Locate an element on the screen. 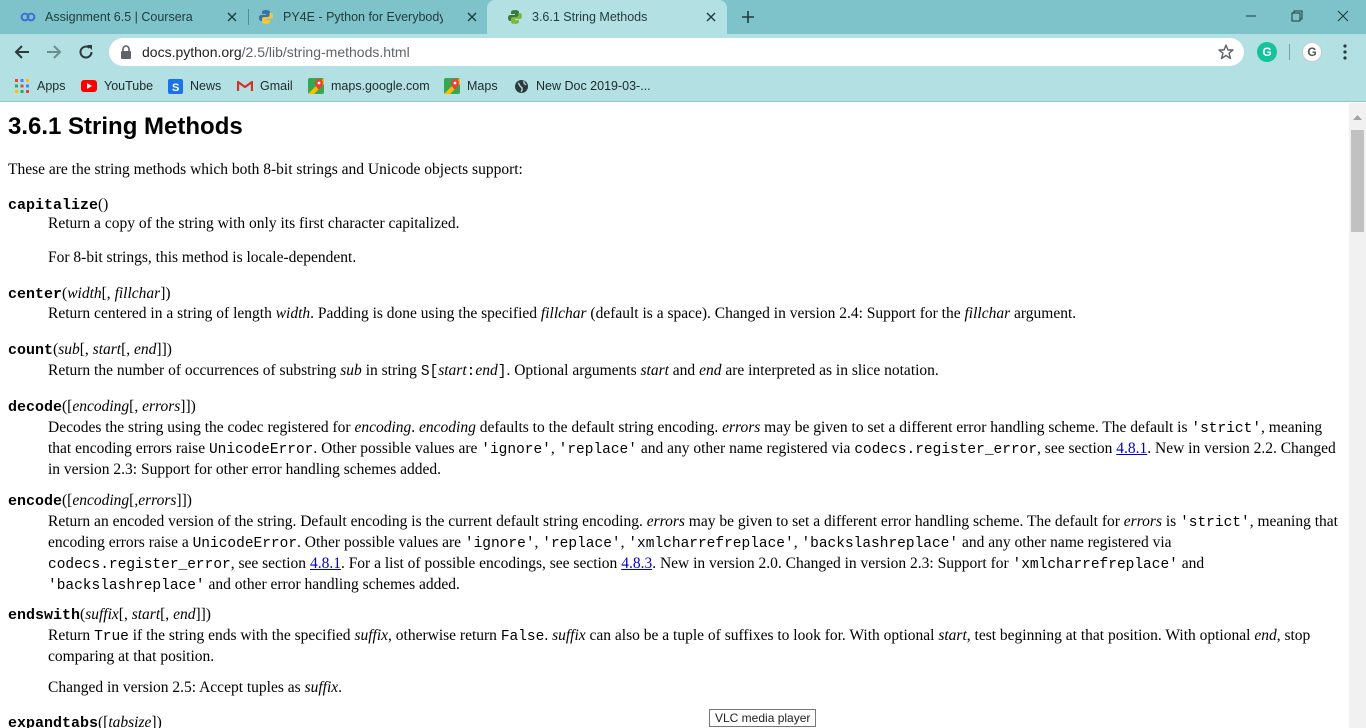  menu-button is located at coordinates (1345, 52).